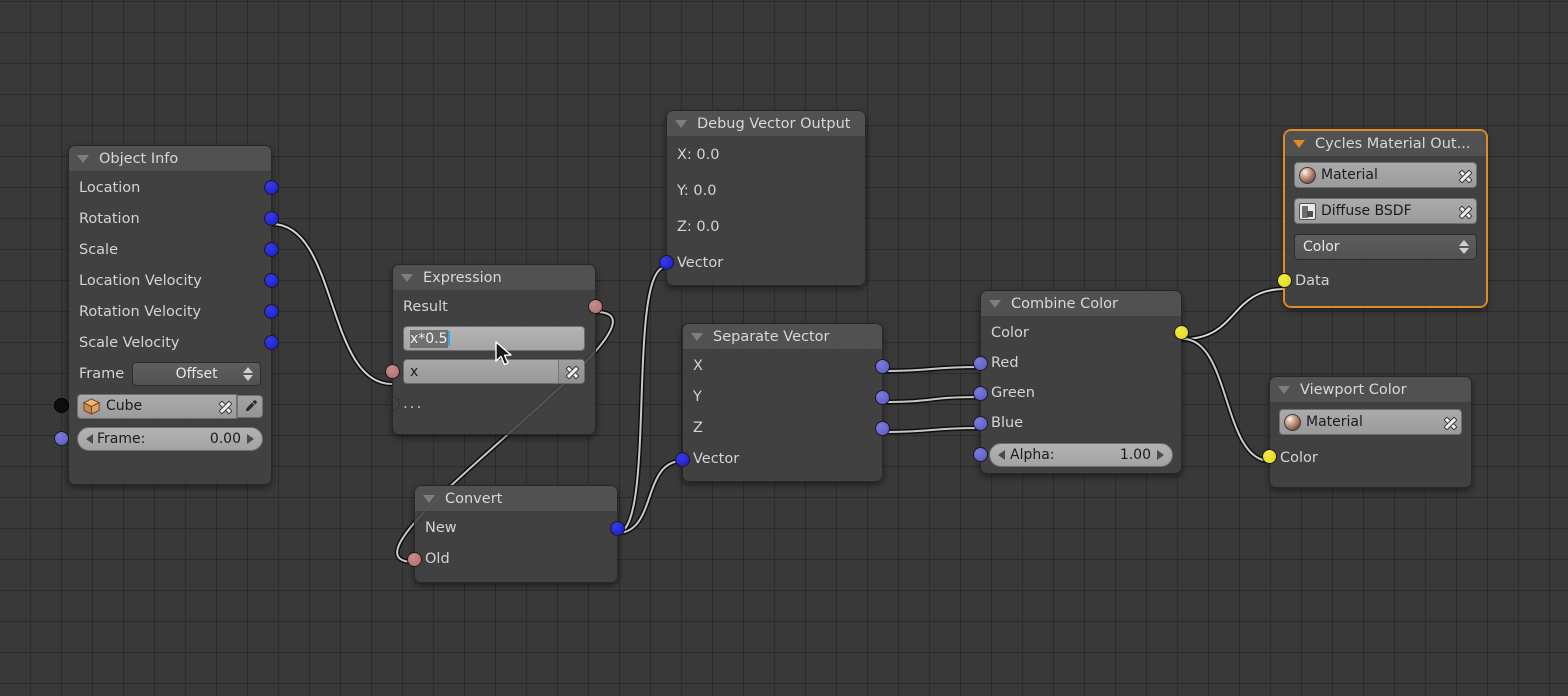  I want to click on output-socket-y, so click(882, 397).